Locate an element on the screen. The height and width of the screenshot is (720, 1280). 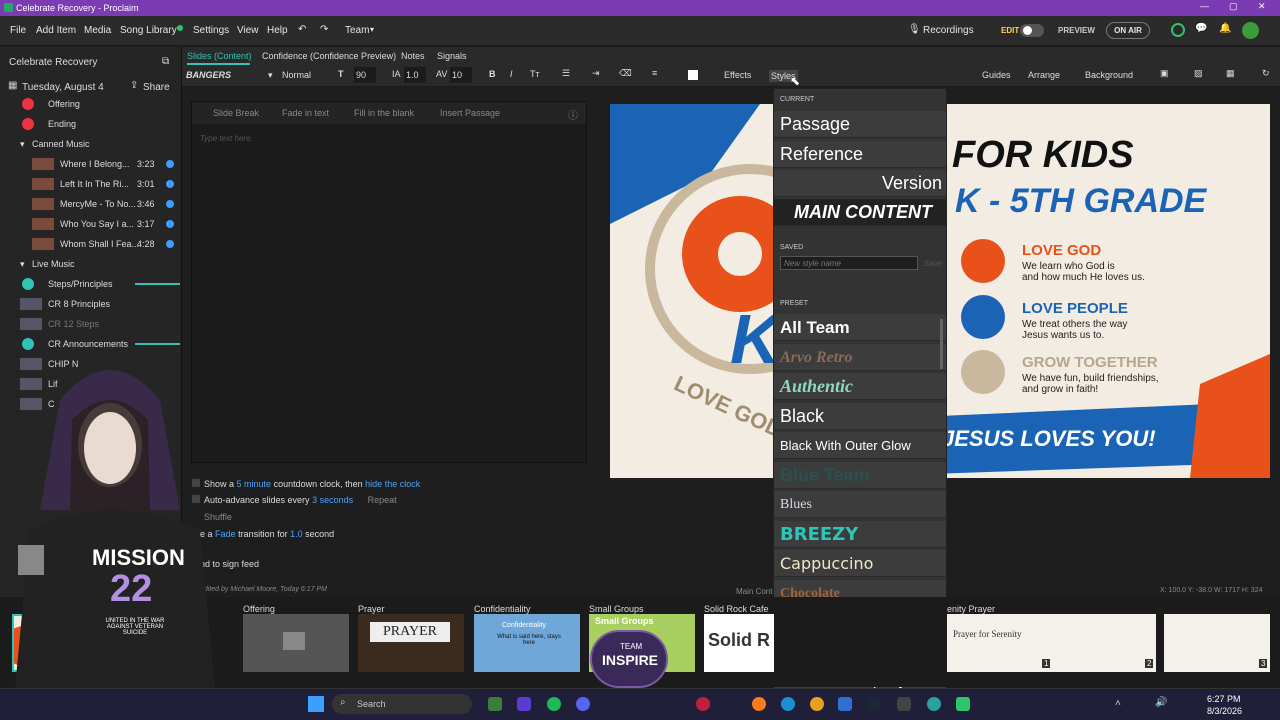
advance-seconds-link: 3 seconds is located at coordinates (332, 500).